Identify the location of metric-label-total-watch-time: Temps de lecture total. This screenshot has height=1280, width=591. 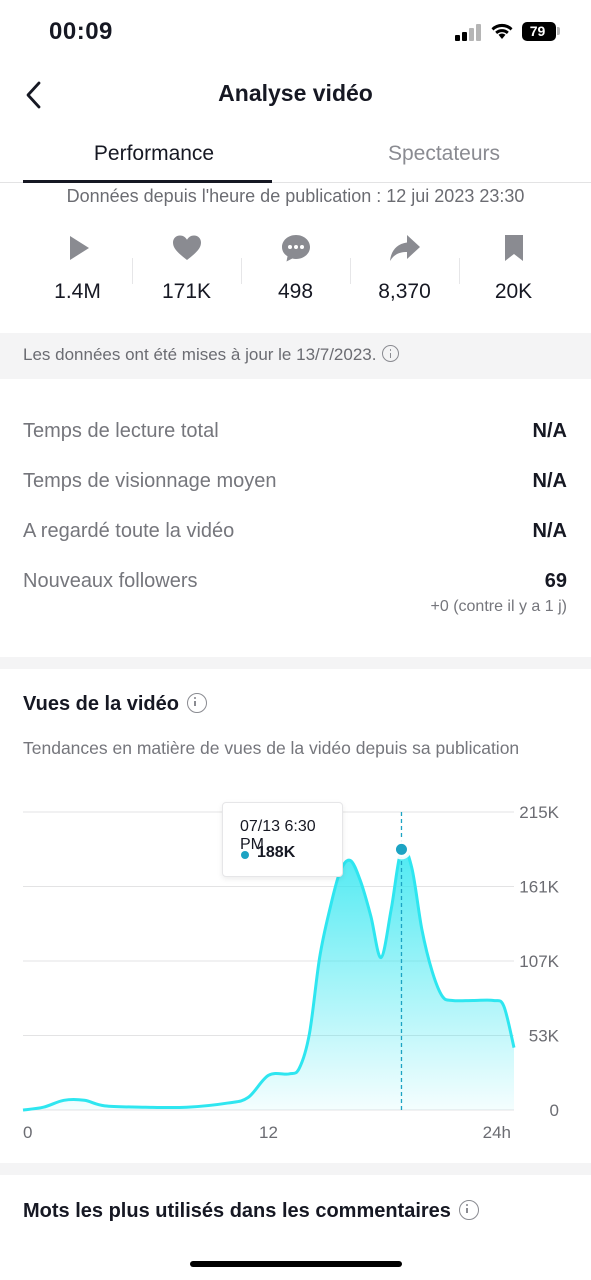
(121, 431).